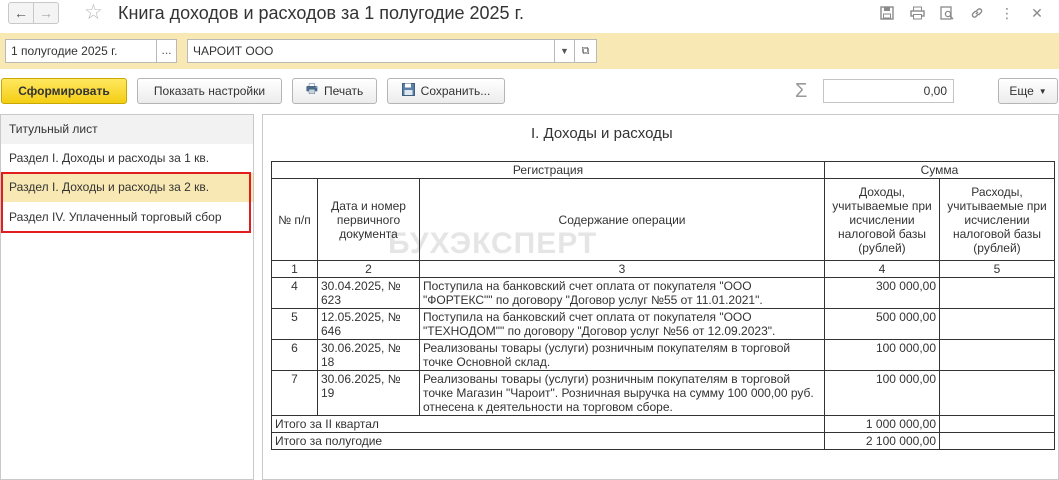 The width and height of the screenshot is (1059, 480). Describe the element at coordinates (343, 91) in the screenshot. I see `print-button-label: Печать` at that location.